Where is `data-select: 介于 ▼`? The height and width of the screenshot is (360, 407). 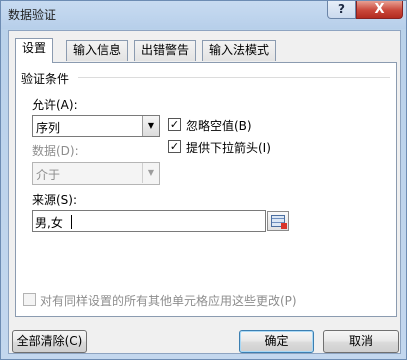 data-select: 介于 ▼ is located at coordinates (96, 173).